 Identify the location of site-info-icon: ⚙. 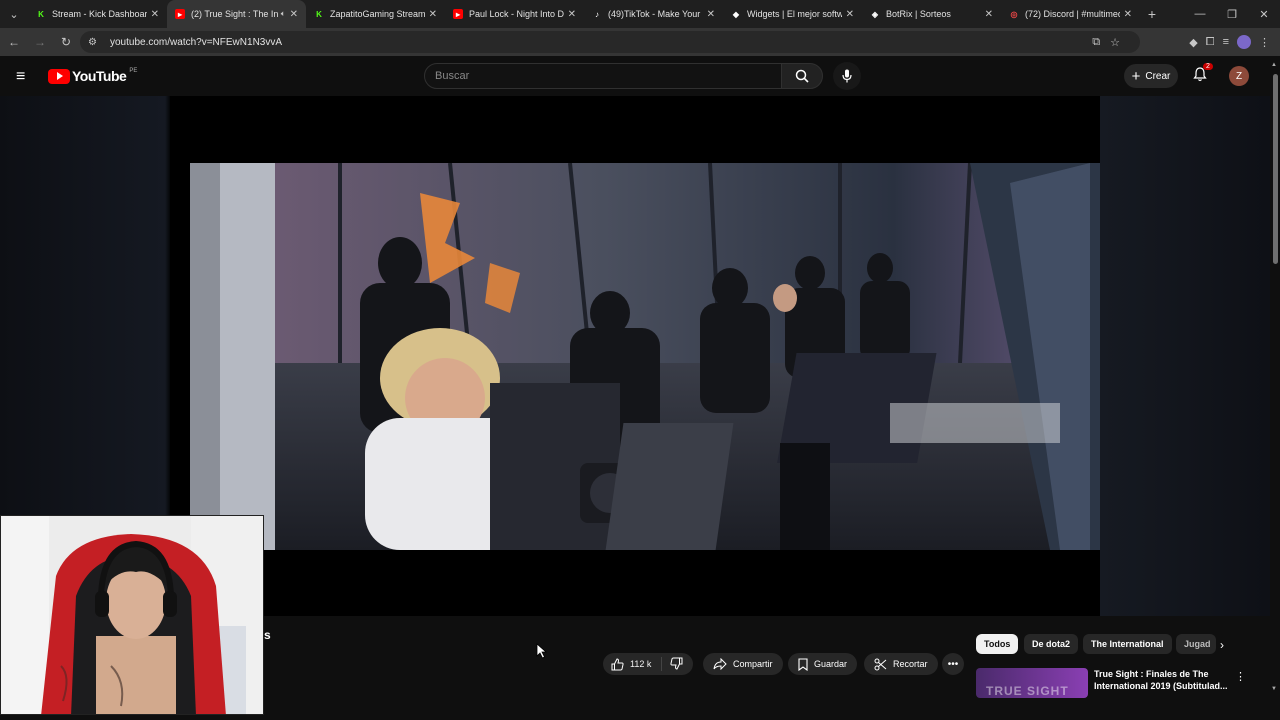
(95, 42).